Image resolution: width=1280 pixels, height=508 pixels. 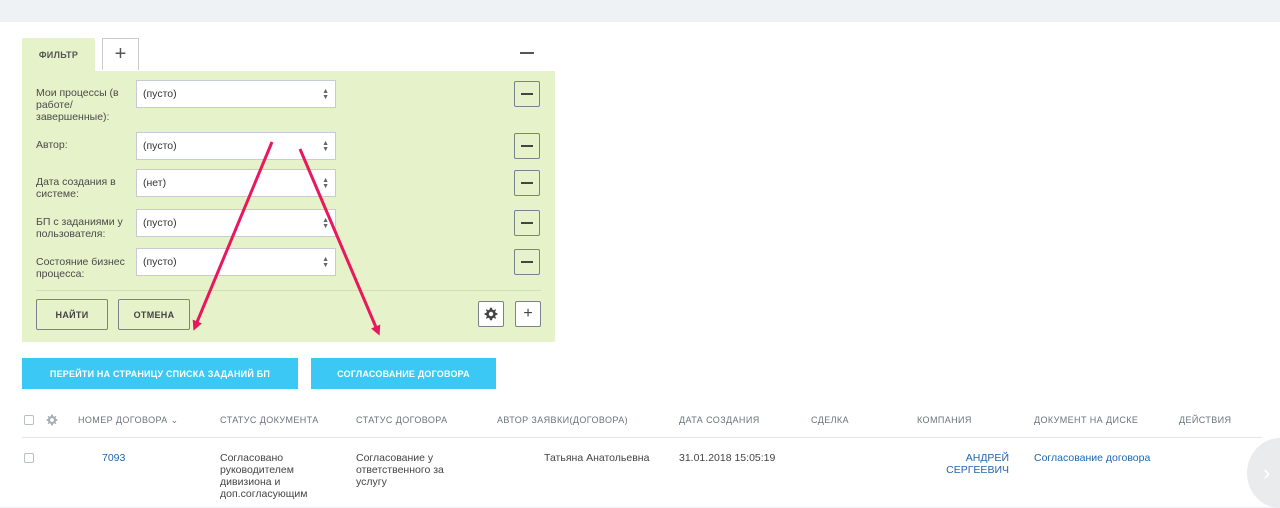 What do you see at coordinates (58, 54) in the screenshot?
I see `tab-filter: ФИЛЬТР` at bounding box center [58, 54].